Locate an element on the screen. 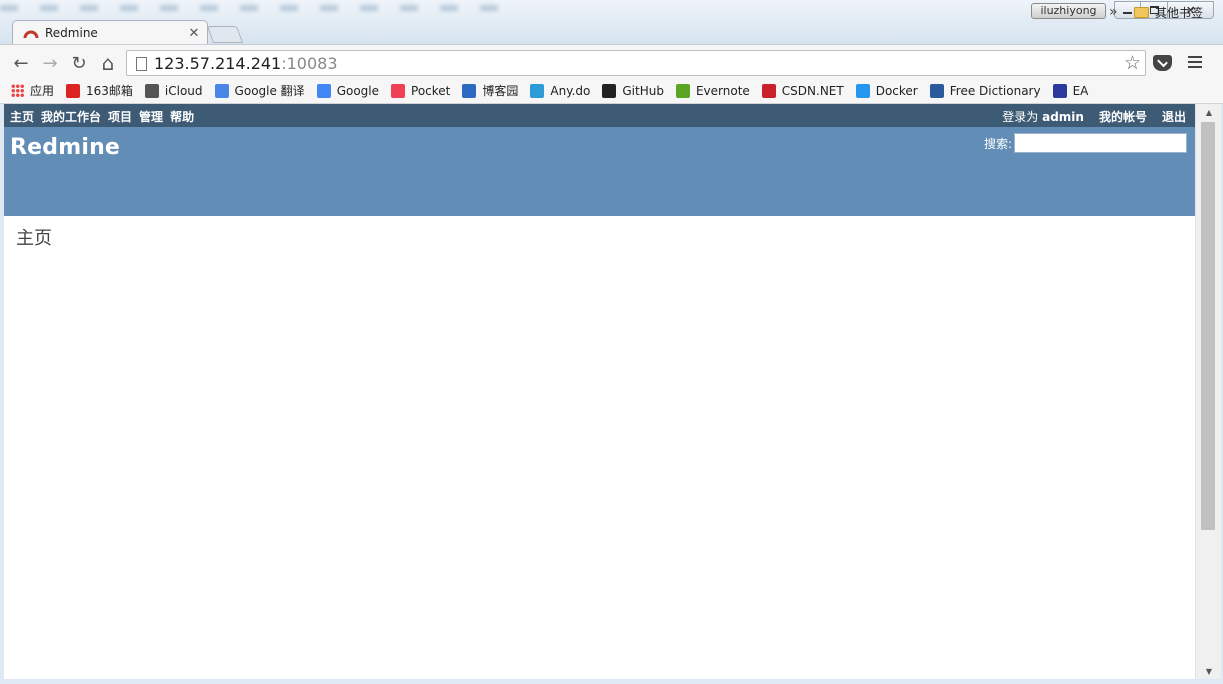  cnblogs-icon is located at coordinates (469, 90).